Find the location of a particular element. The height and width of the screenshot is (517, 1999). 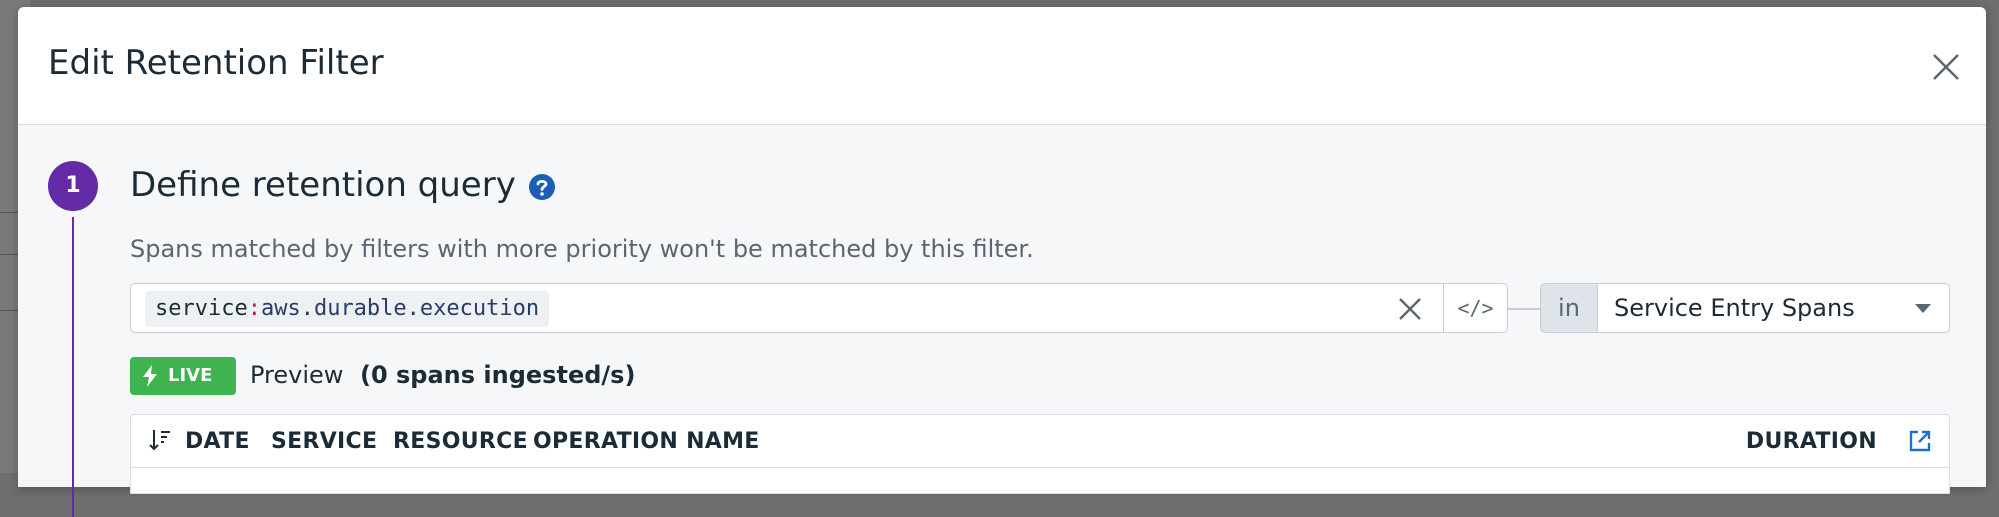

column-header-resource: RESOURCE is located at coordinates (460, 441).